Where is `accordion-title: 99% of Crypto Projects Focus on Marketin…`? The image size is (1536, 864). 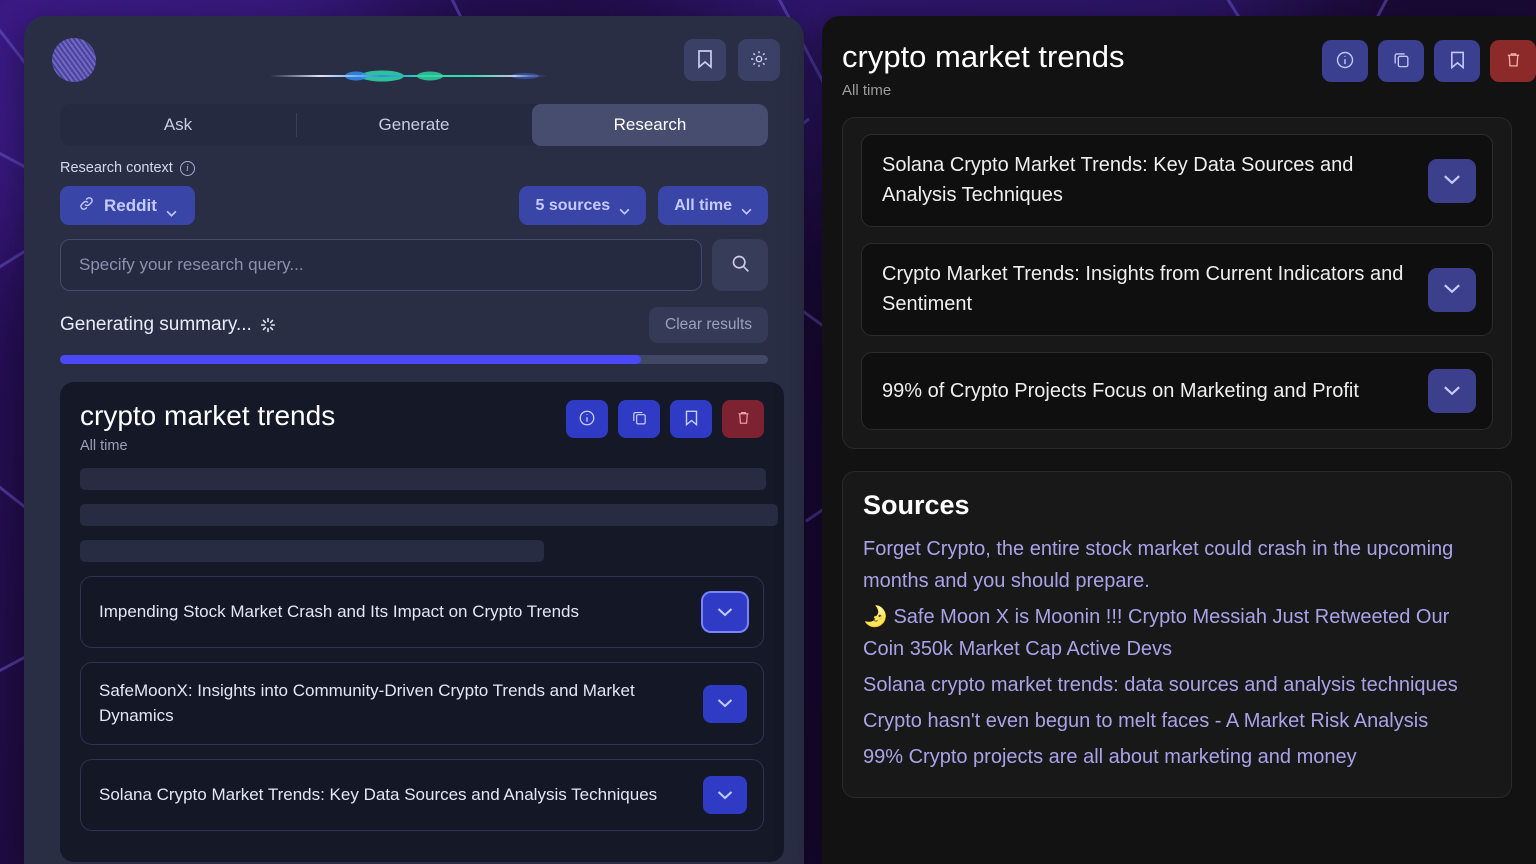
accordion-title: 99% of Crypto Projects Focus on Marketin… is located at coordinates (1120, 390).